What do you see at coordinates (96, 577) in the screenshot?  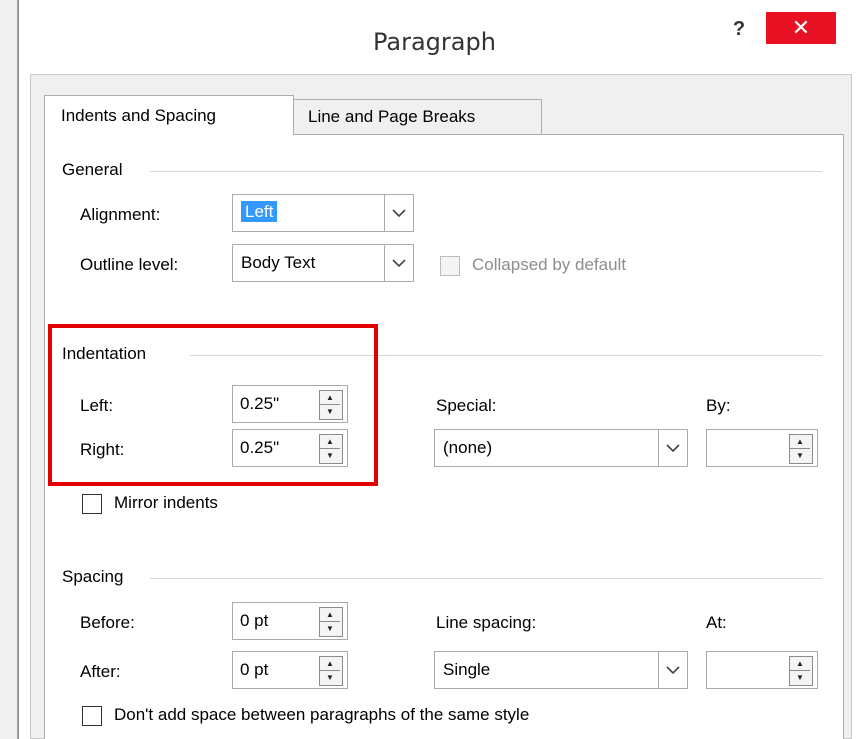 I see `spacing-group-title: Spacing` at bounding box center [96, 577].